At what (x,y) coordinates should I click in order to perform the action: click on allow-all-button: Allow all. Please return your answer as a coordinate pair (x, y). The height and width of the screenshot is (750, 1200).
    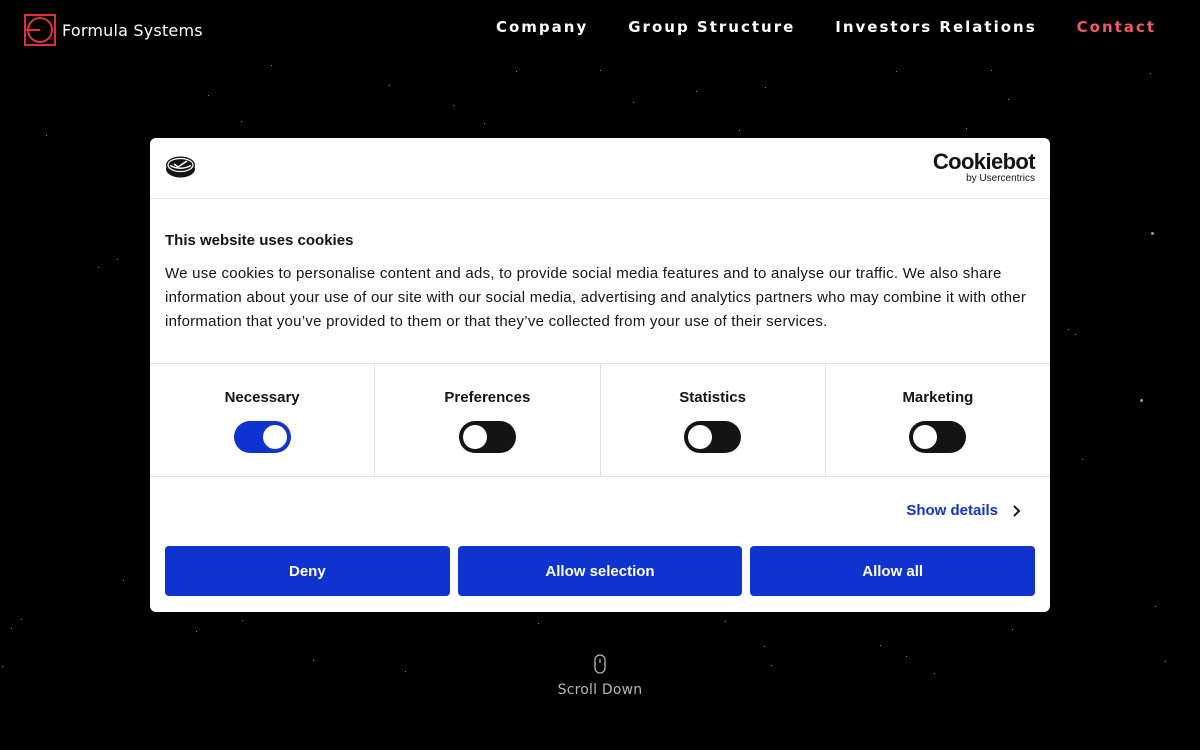
    Looking at the image, I should click on (893, 571).